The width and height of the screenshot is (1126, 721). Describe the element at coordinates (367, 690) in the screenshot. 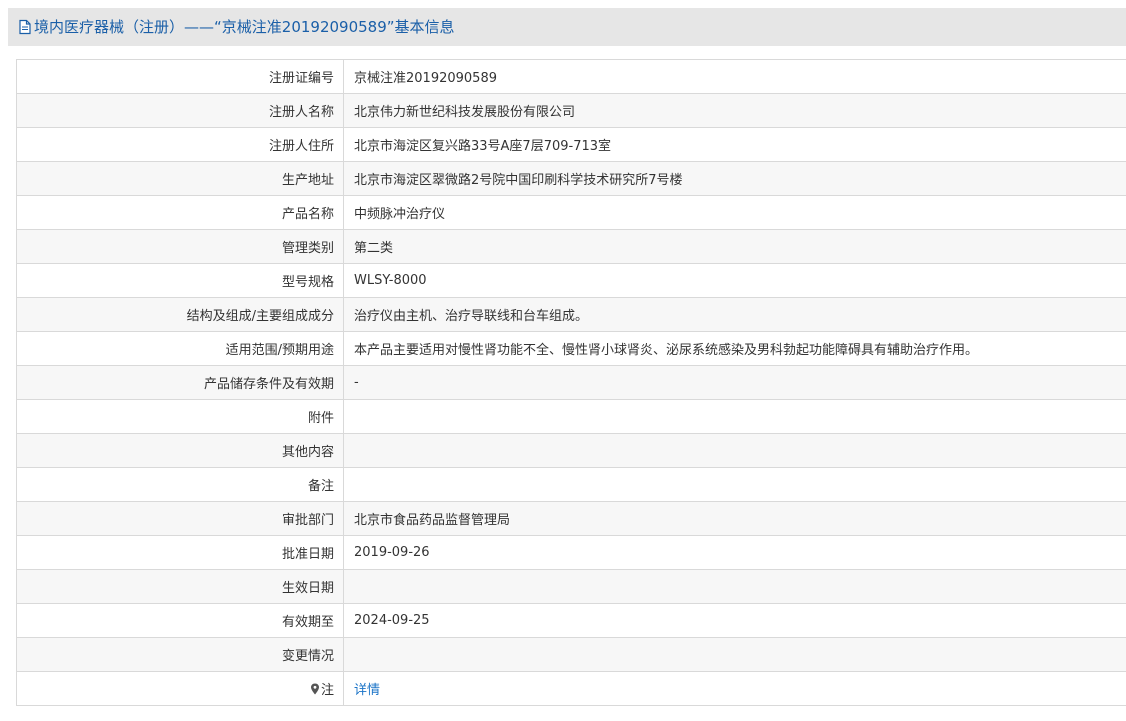

I see `detail-link: 详情` at that location.